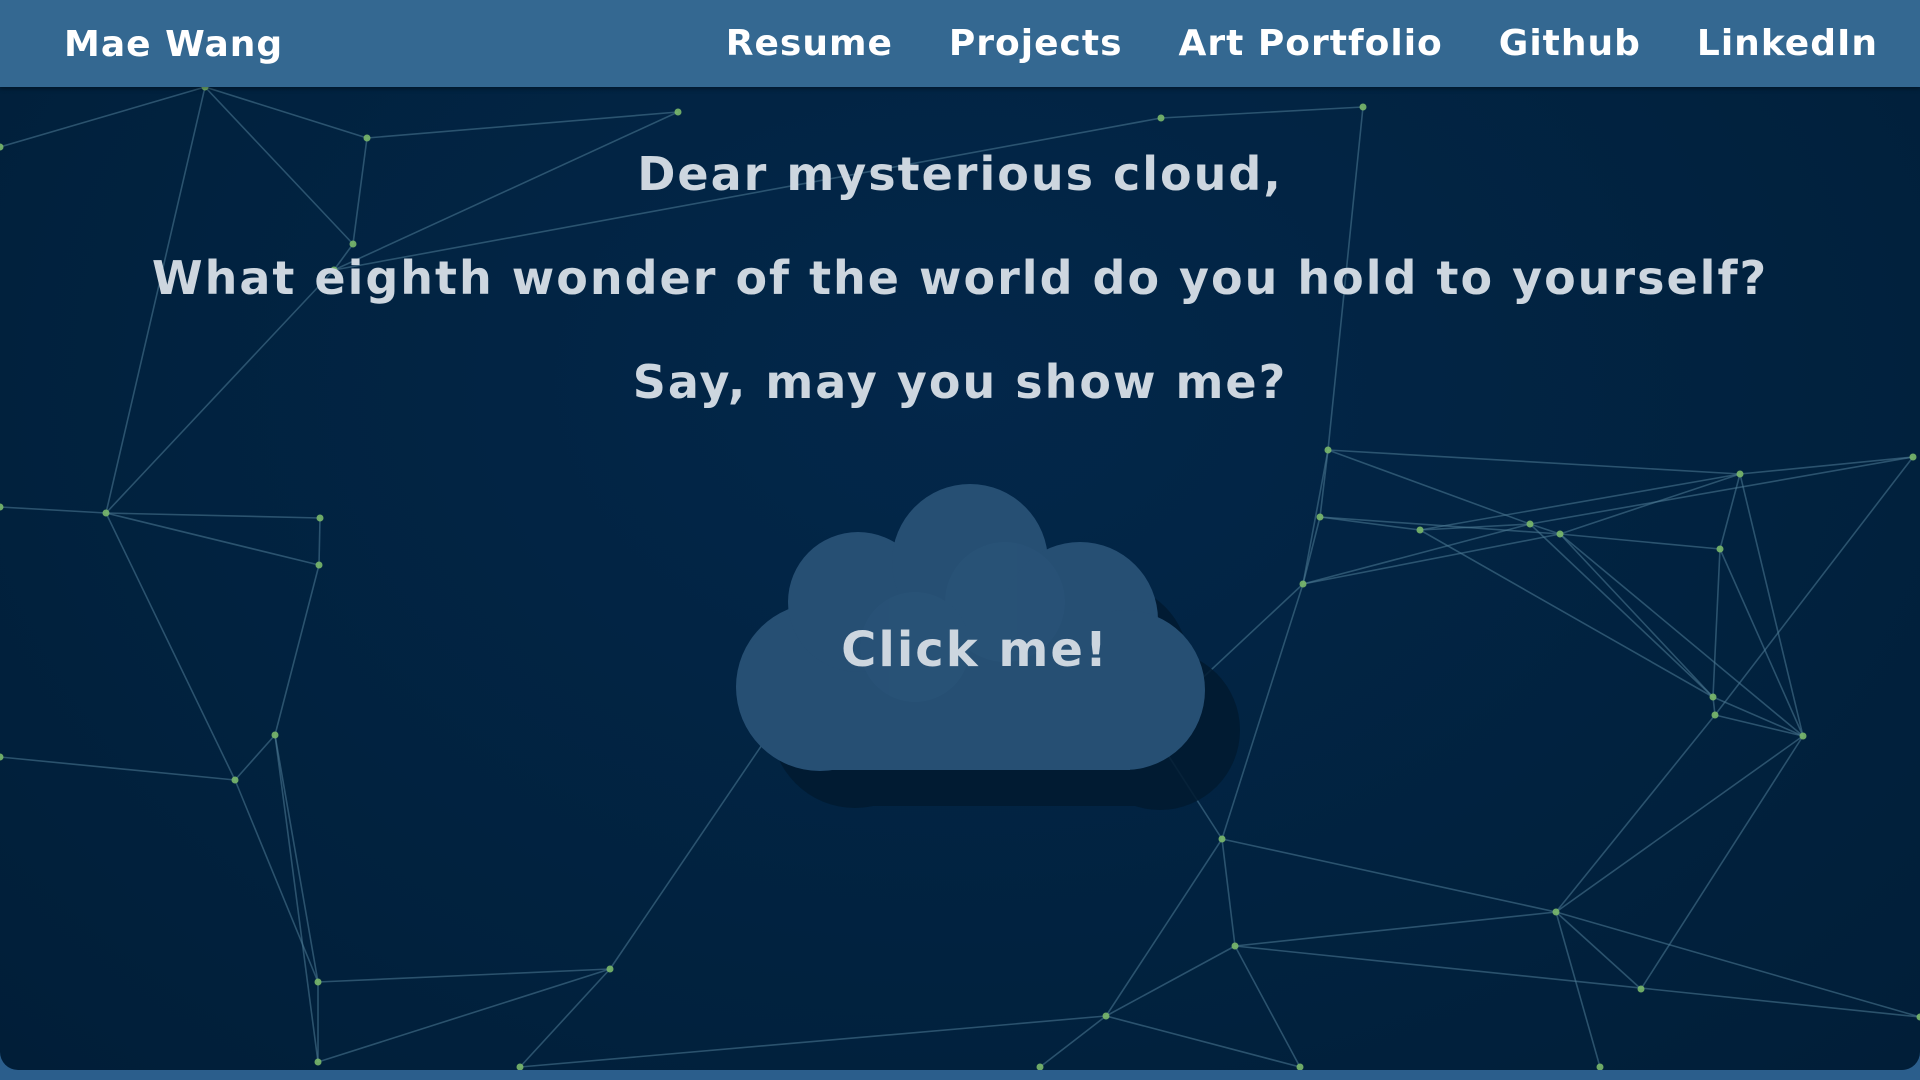 This screenshot has width=1920, height=1080. I want to click on nav-link-linkedin: LinkedIn, so click(1787, 44).